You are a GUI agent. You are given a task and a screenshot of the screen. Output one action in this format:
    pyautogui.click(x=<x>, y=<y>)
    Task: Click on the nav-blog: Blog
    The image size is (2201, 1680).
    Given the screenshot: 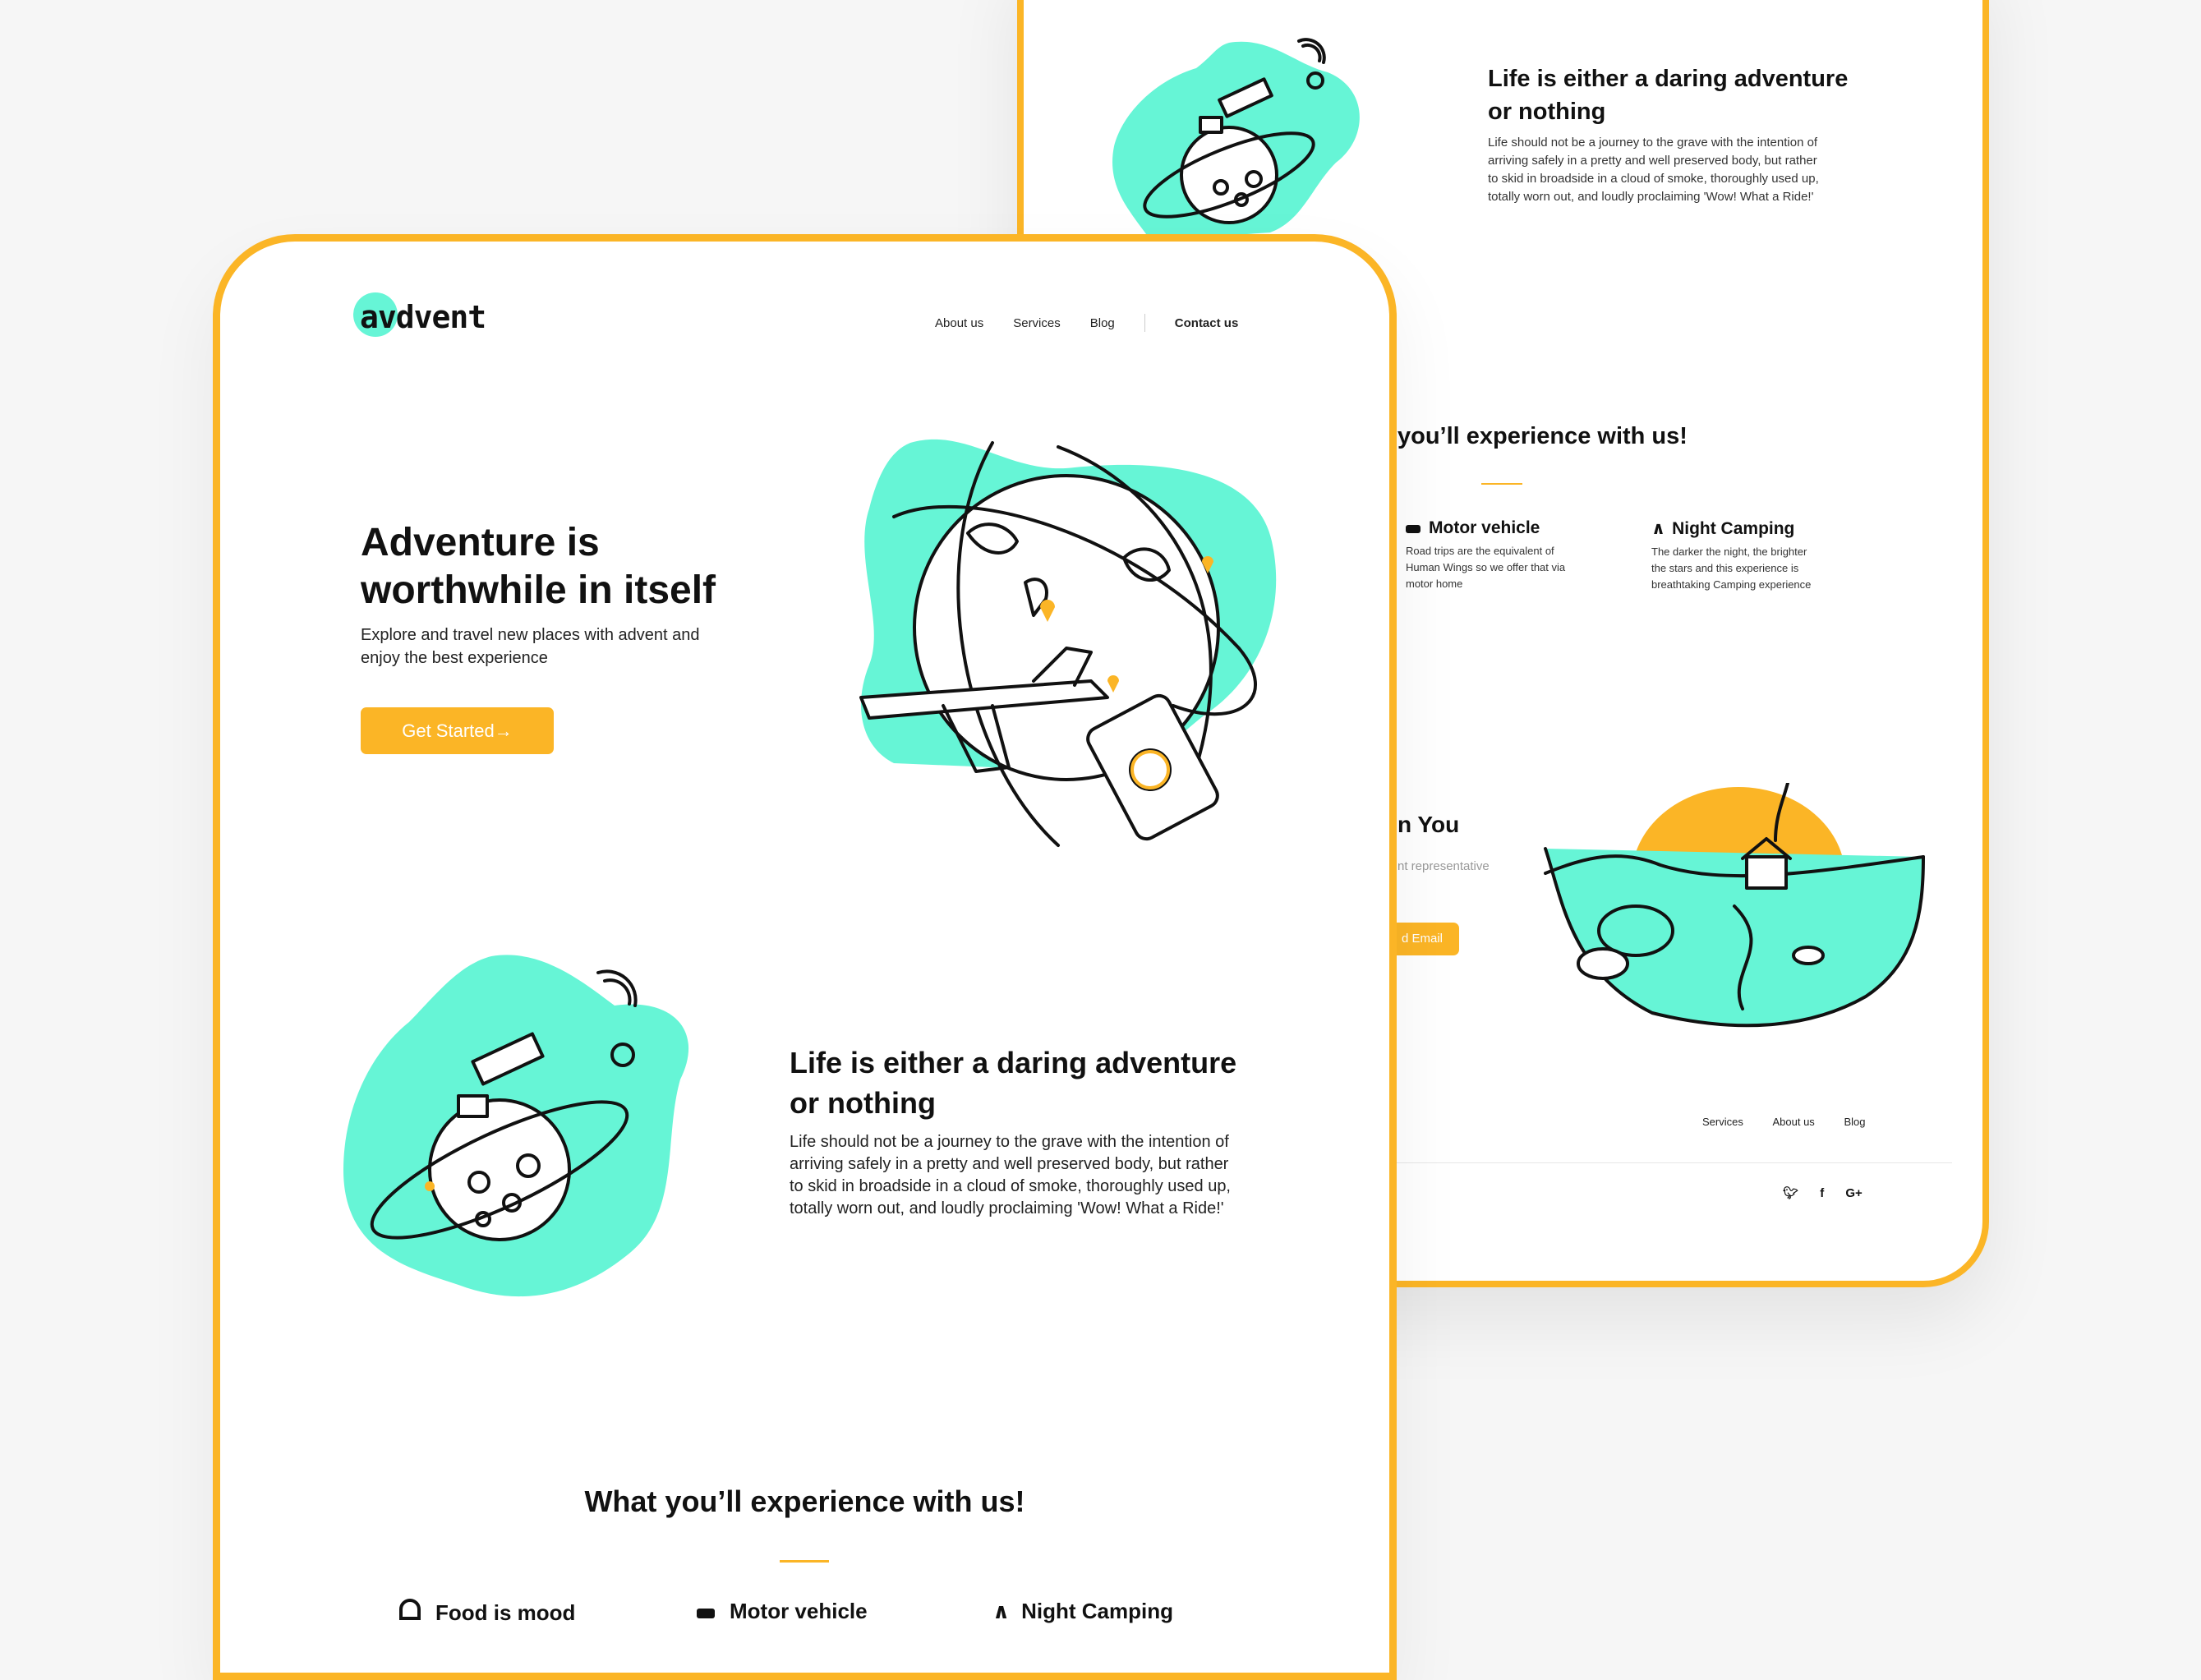 What is the action you would take?
    pyautogui.click(x=1102, y=323)
    